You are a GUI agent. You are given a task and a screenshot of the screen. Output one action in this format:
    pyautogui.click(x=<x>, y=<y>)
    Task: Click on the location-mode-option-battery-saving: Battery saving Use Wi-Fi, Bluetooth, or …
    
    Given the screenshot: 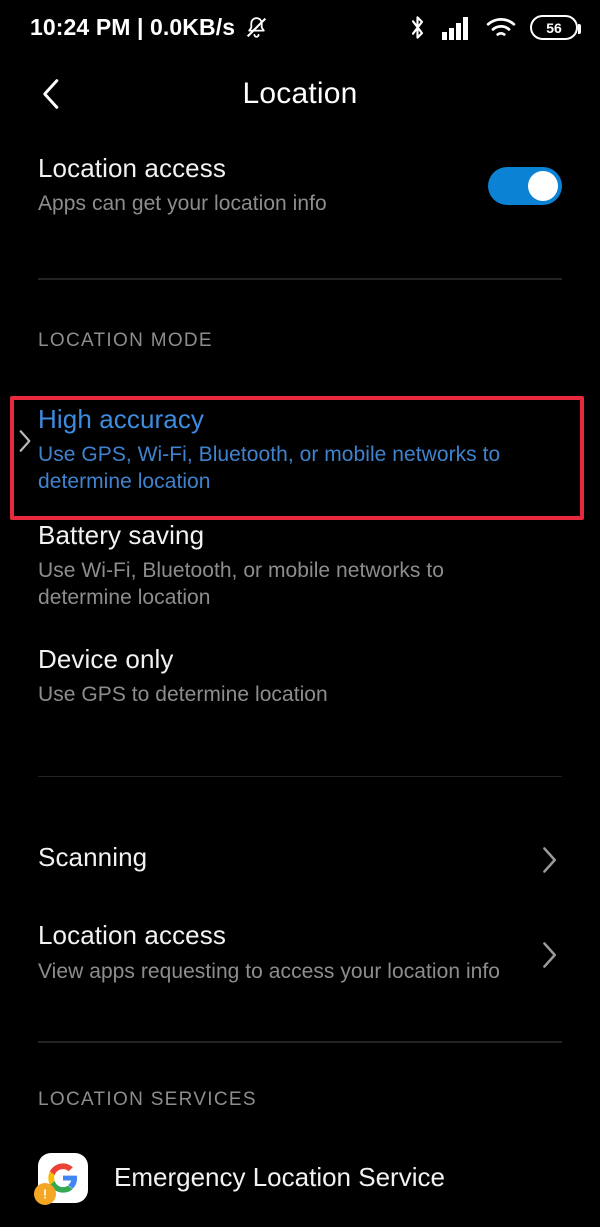 What is the action you would take?
    pyautogui.click(x=300, y=571)
    